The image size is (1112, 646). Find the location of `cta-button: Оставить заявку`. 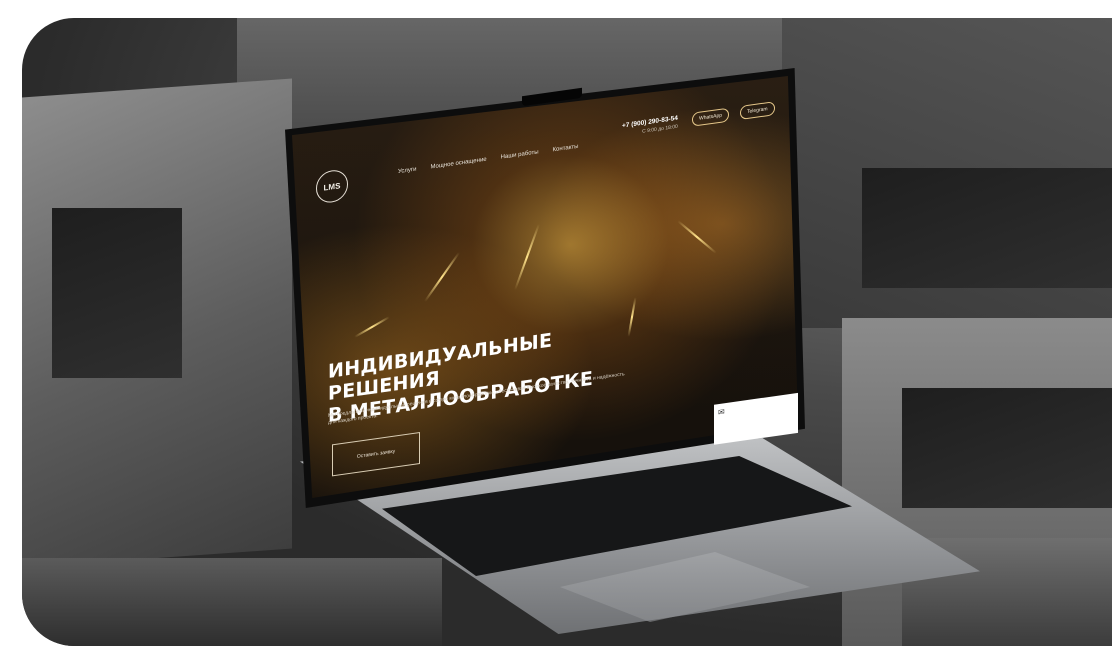

cta-button: Оставить заявку is located at coordinates (376, 454).